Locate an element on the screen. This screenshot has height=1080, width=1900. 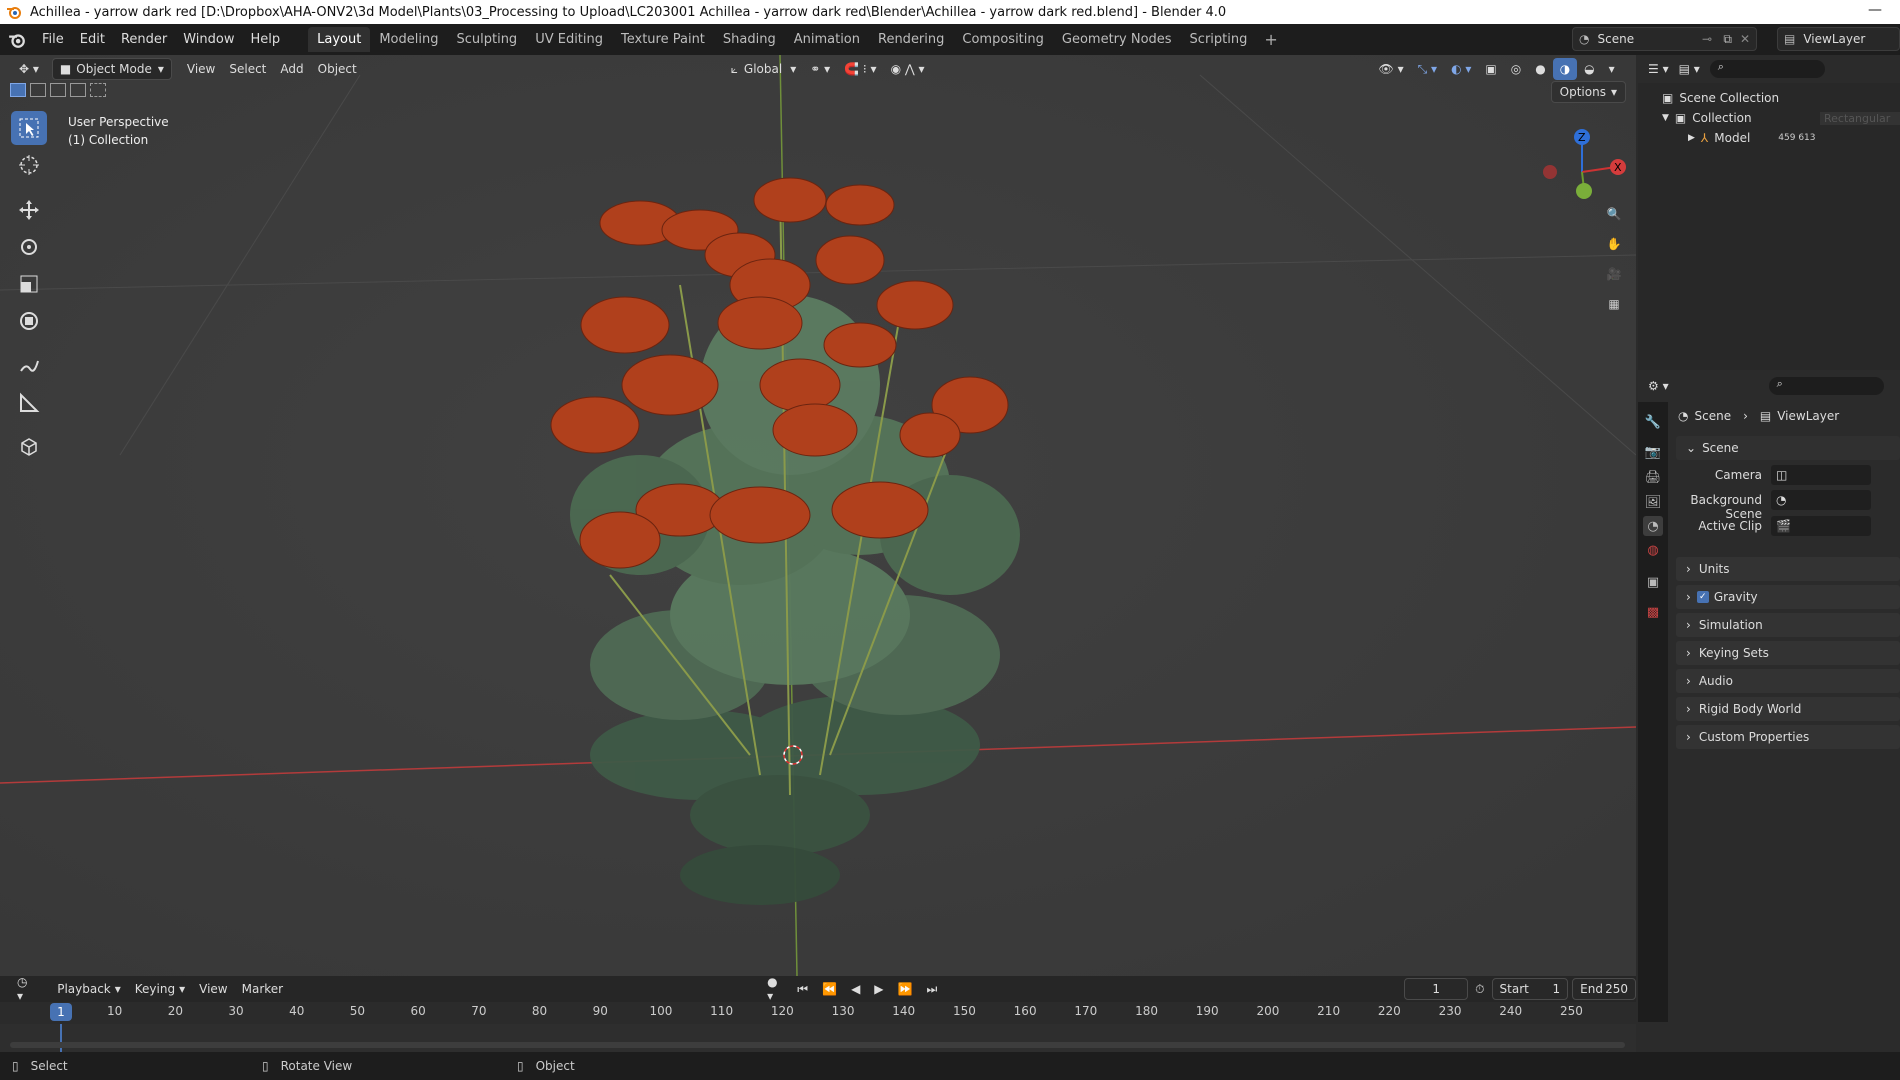
world-tab-icon: ◍ is located at coordinates (1653, 550).